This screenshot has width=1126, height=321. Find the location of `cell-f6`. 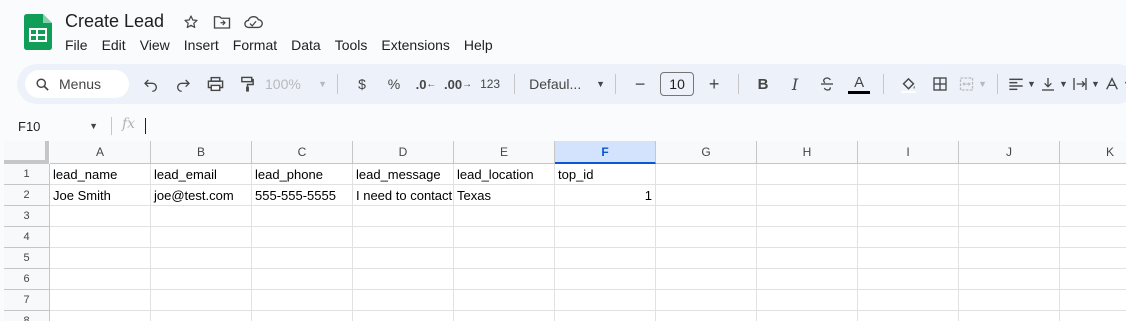

cell-f6 is located at coordinates (605, 279).